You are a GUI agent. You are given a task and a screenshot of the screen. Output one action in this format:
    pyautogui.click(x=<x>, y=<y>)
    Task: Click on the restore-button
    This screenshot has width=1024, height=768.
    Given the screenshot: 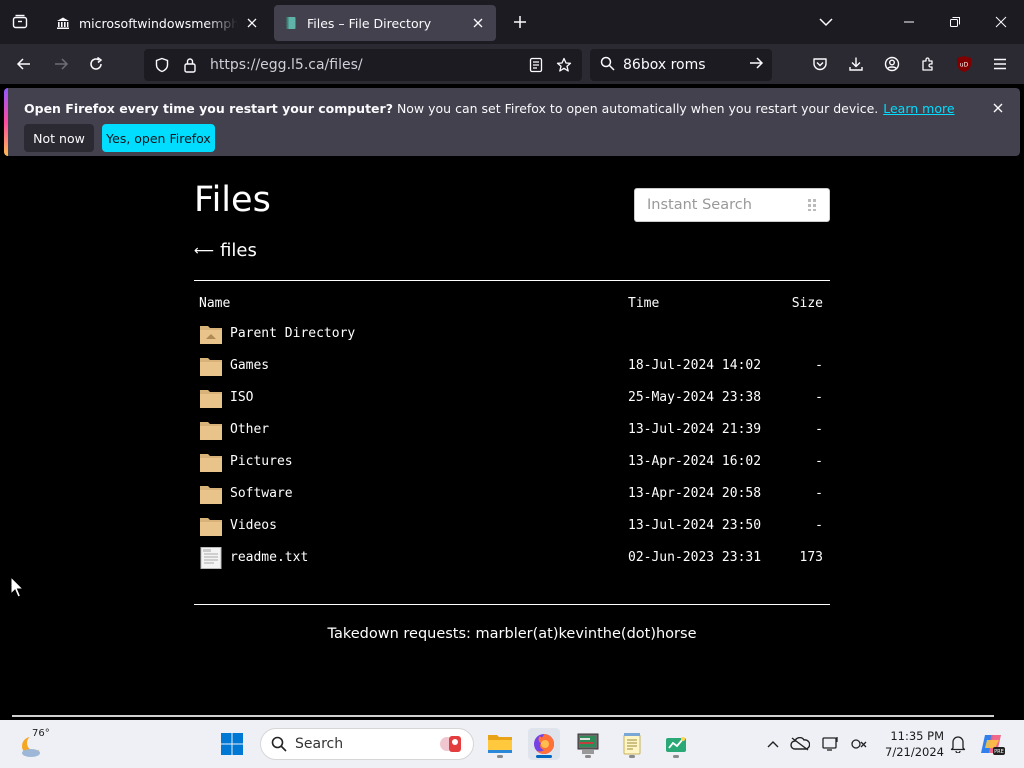 What is the action you would take?
    pyautogui.click(x=955, y=22)
    